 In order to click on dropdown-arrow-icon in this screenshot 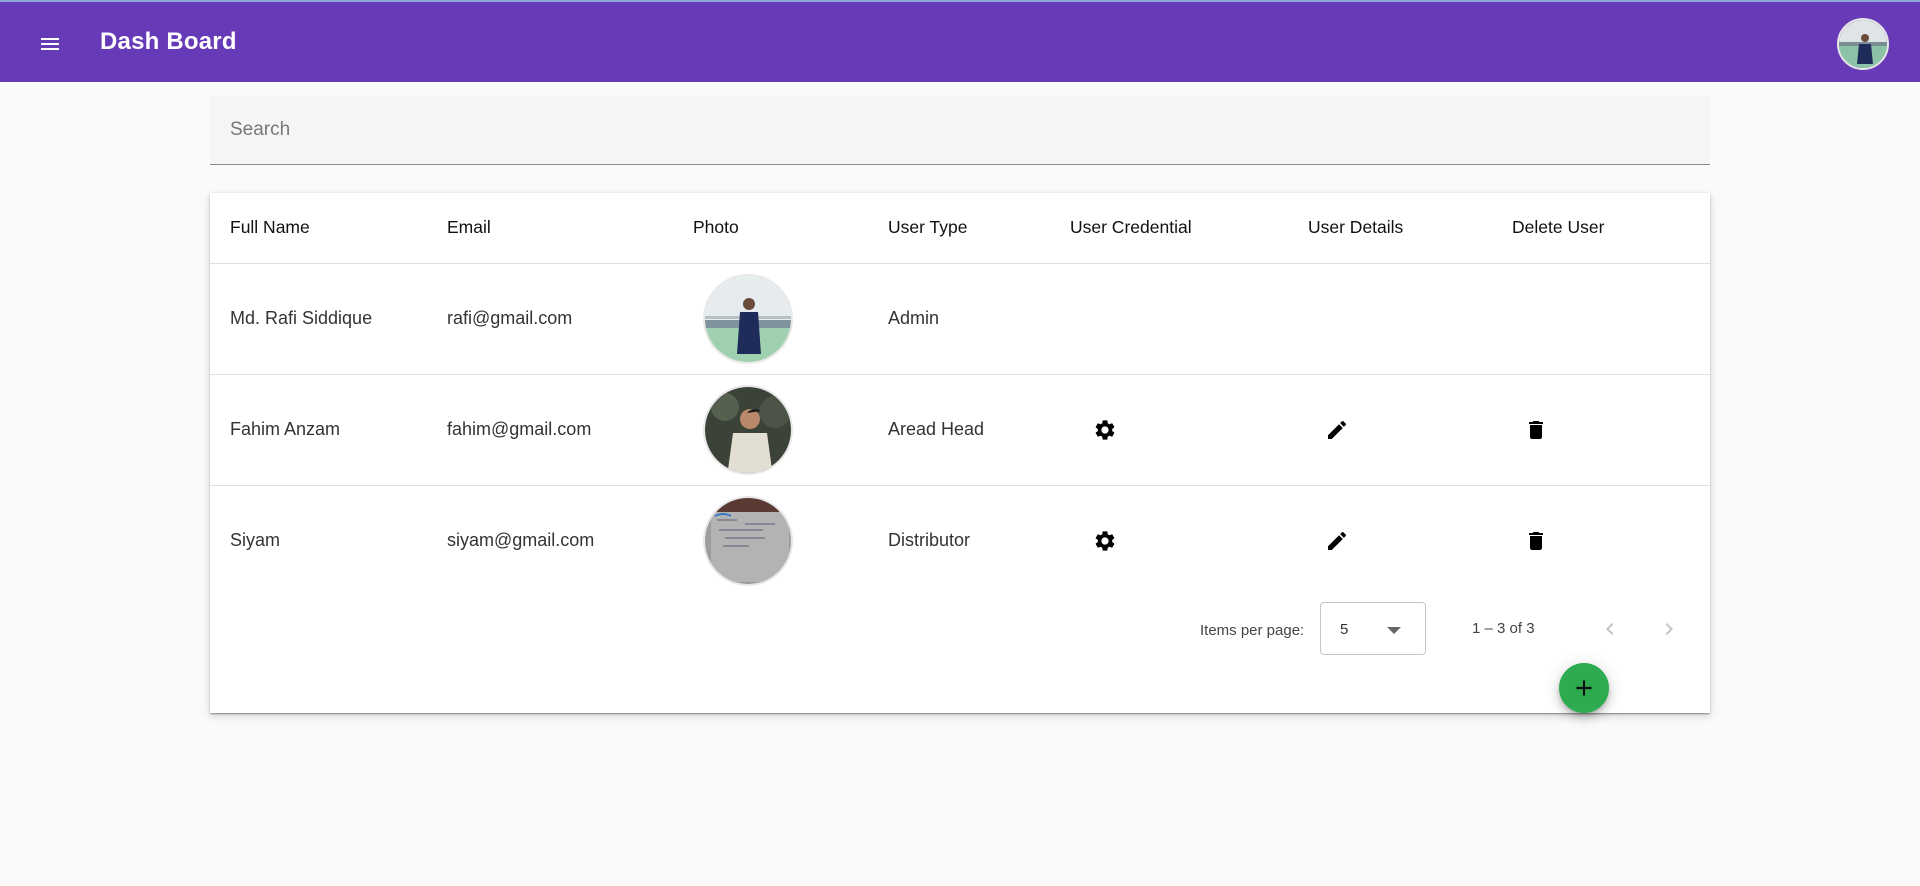, I will do `click(1394, 630)`.